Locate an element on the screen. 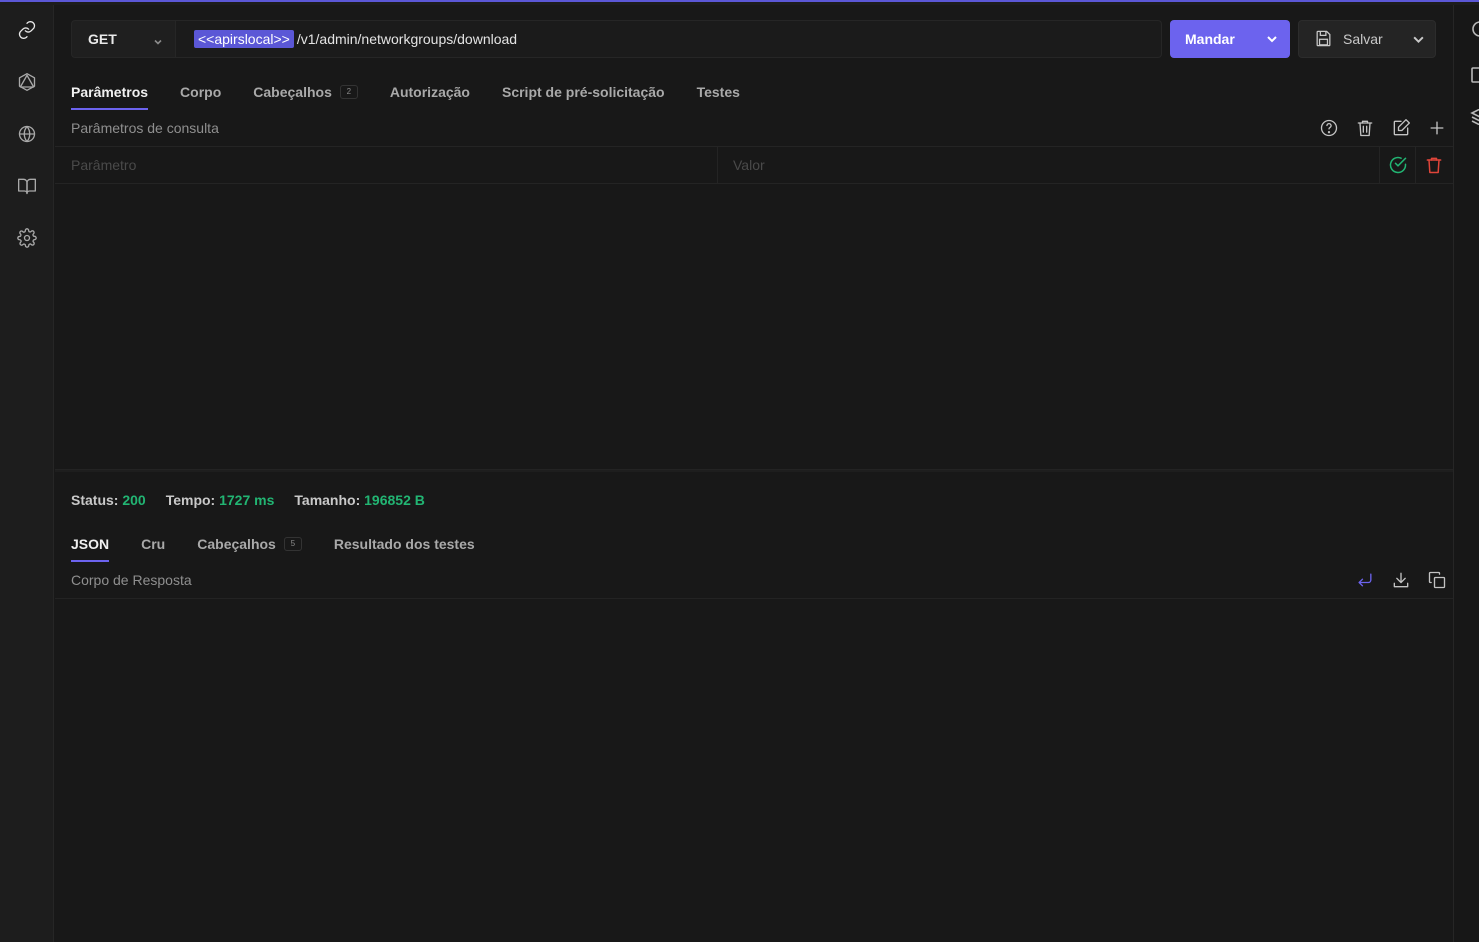 This screenshot has width=1479, height=942. tab-response-headers: Cabeçalhos 5 is located at coordinates (249, 549).